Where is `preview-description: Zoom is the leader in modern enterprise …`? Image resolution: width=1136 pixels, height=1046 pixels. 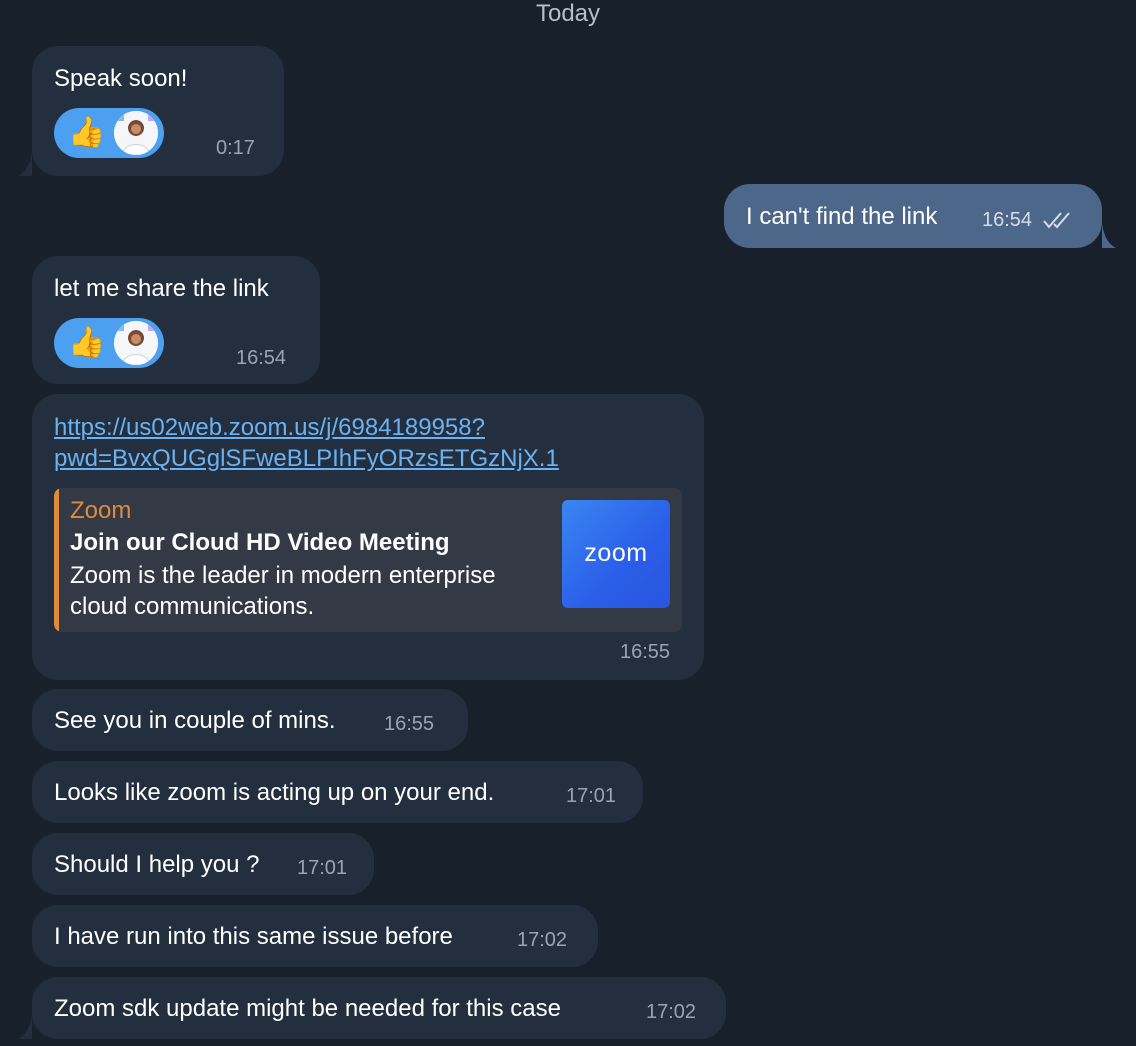
preview-description: Zoom is the leader in modern enterprise … is located at coordinates (283, 591).